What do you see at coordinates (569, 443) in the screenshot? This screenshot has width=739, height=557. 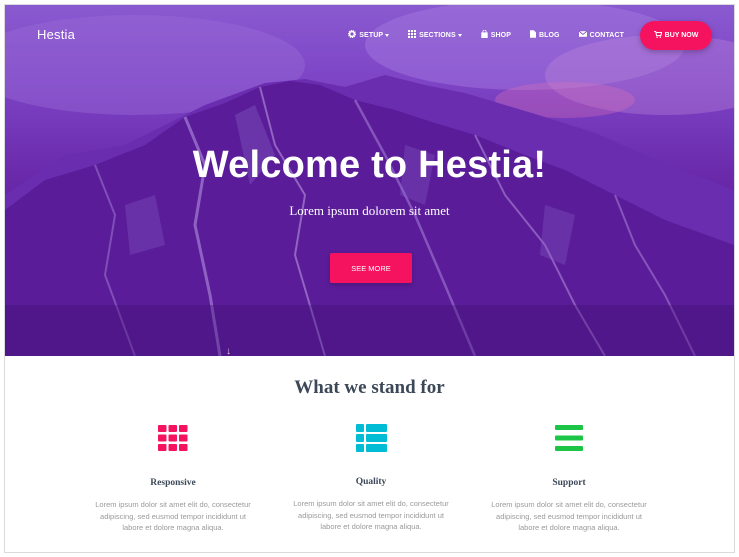 I see `menu-bars-icon` at bounding box center [569, 443].